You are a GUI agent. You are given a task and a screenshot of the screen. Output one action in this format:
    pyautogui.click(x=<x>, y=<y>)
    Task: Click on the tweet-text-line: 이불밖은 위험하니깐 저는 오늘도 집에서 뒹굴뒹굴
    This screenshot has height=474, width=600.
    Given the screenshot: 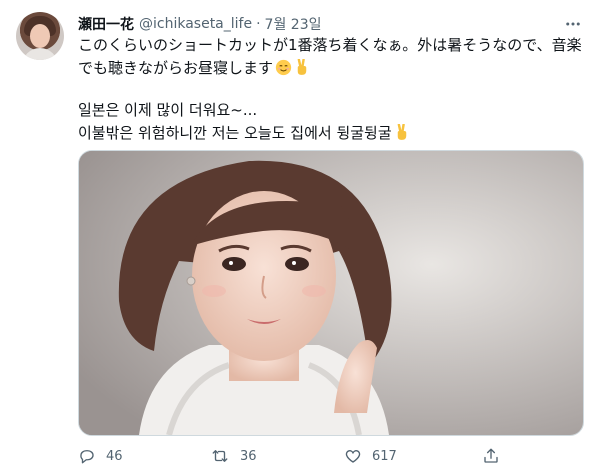 What is the action you would take?
    pyautogui.click(x=332, y=135)
    